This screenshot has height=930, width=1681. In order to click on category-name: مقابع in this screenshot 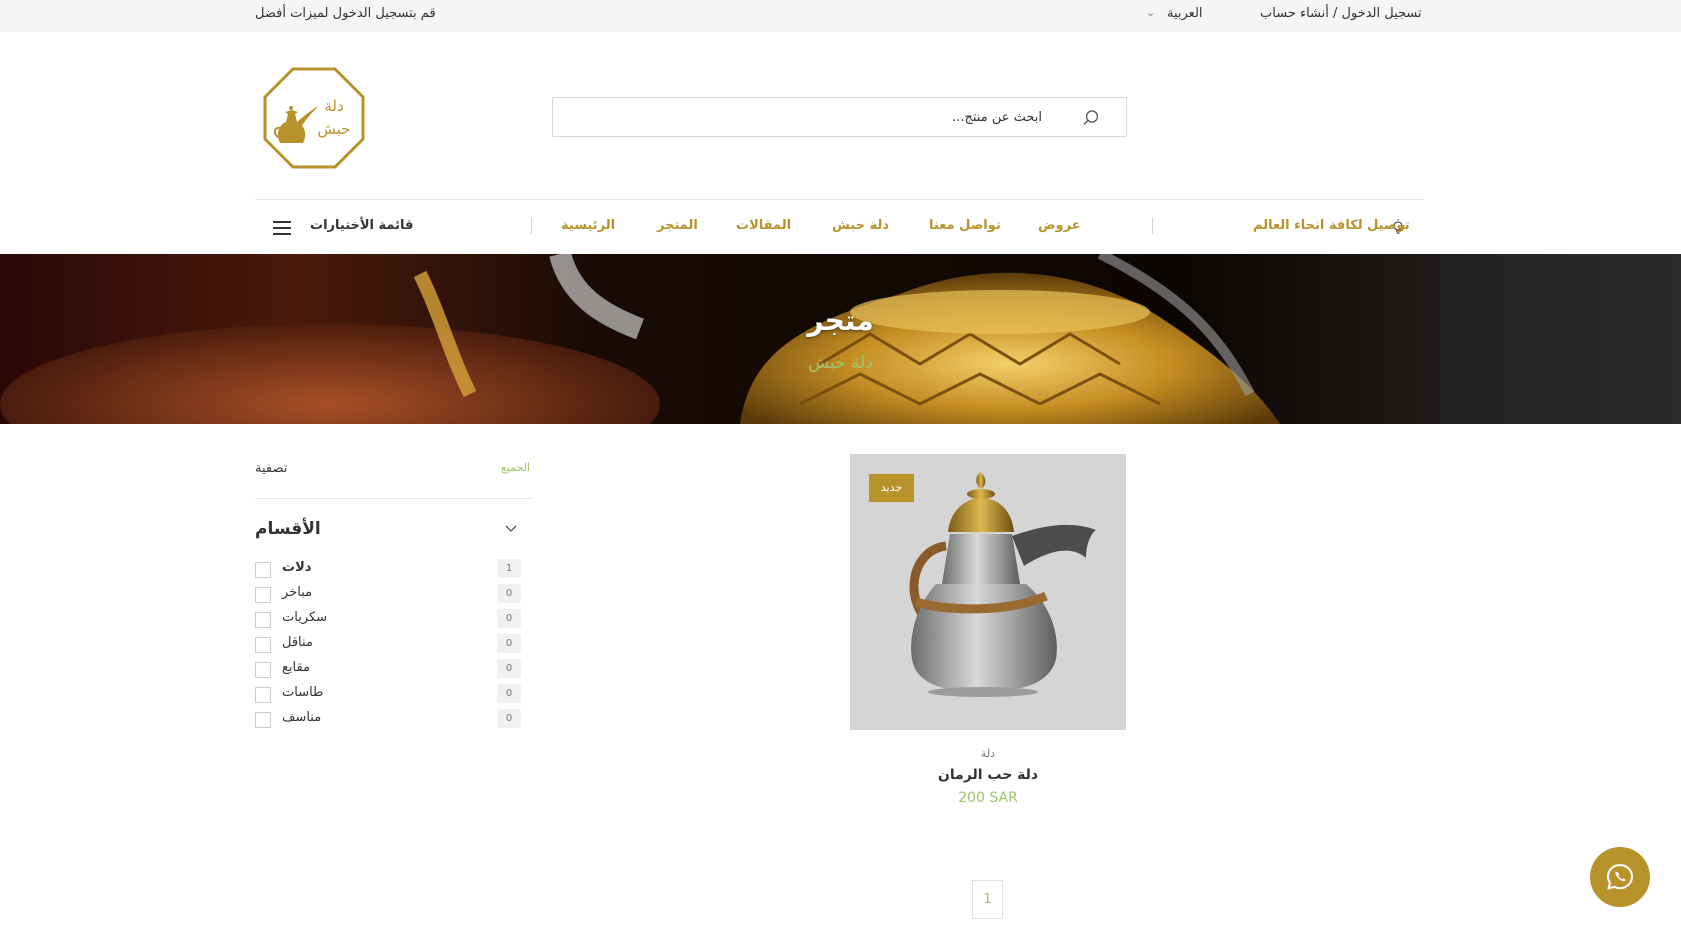, I will do `click(296, 667)`.